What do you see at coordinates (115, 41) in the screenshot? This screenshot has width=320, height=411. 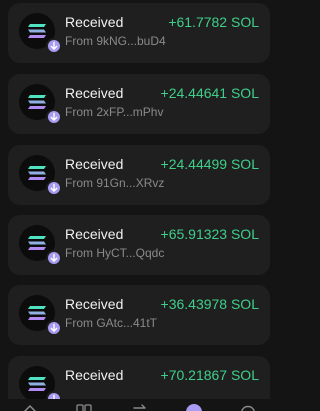 I see `transaction-sender: From 9kNG...buD4` at bounding box center [115, 41].